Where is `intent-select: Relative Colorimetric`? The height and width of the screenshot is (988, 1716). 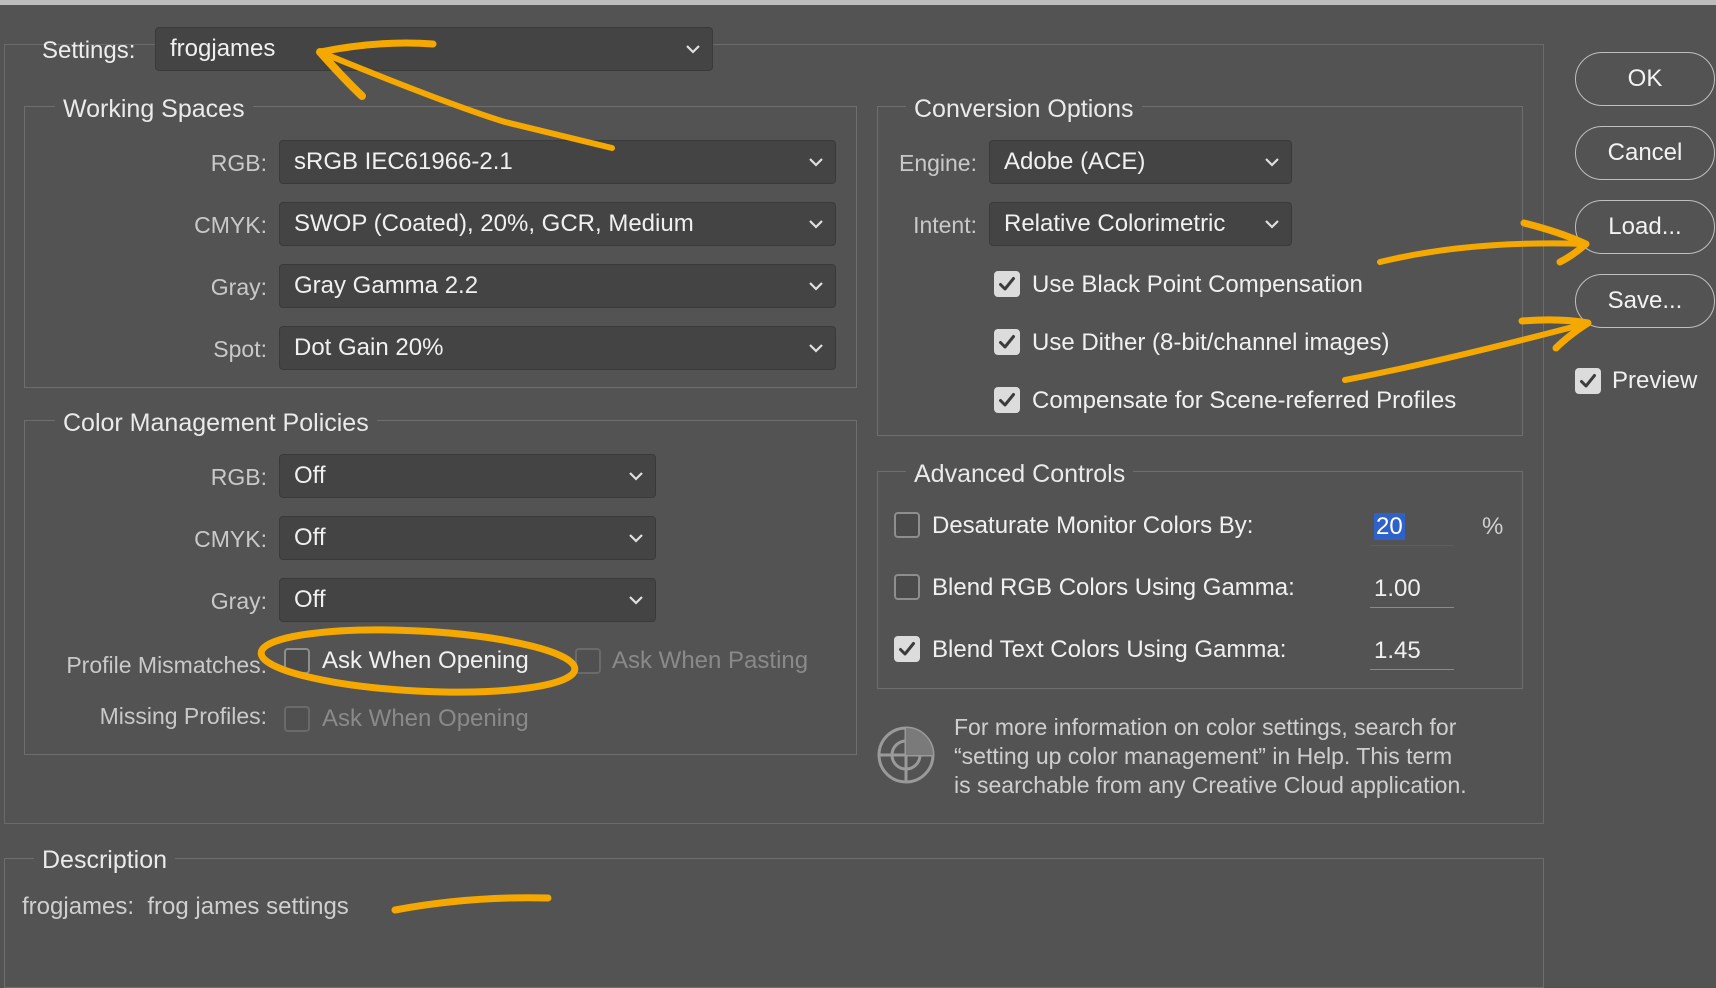
intent-select: Relative Colorimetric is located at coordinates (1140, 224).